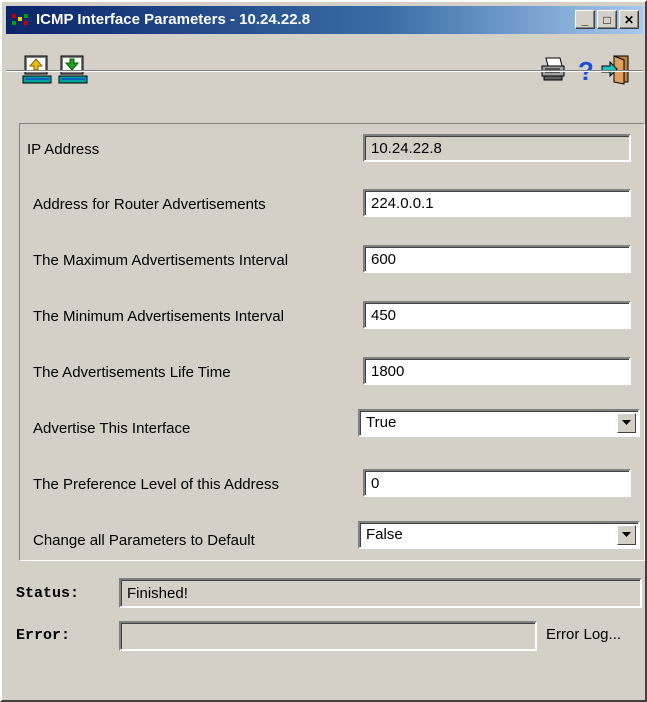 The height and width of the screenshot is (702, 647). Describe the element at coordinates (380, 593) in the screenshot. I see `status-field: Finished!` at that location.